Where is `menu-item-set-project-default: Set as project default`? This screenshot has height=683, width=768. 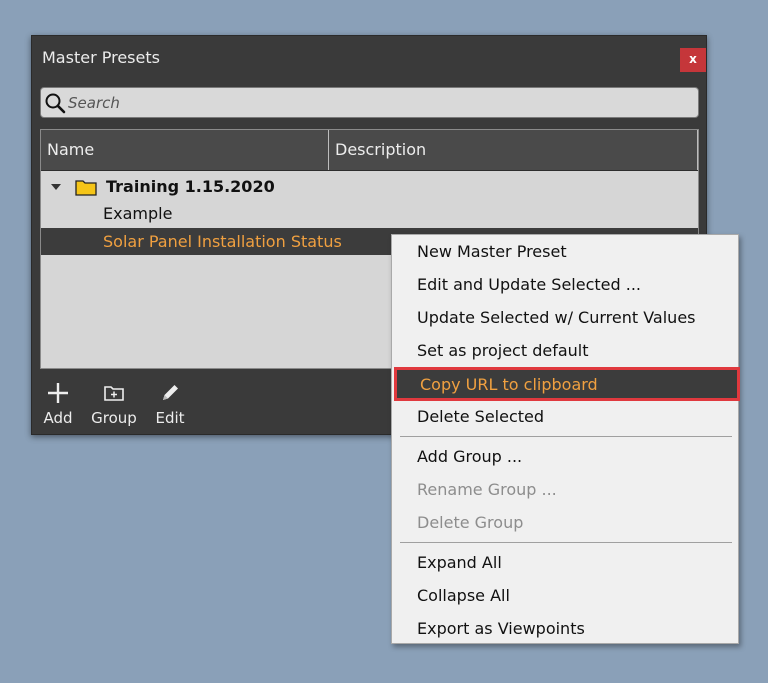 menu-item-set-project-default: Set as project default is located at coordinates (565, 350).